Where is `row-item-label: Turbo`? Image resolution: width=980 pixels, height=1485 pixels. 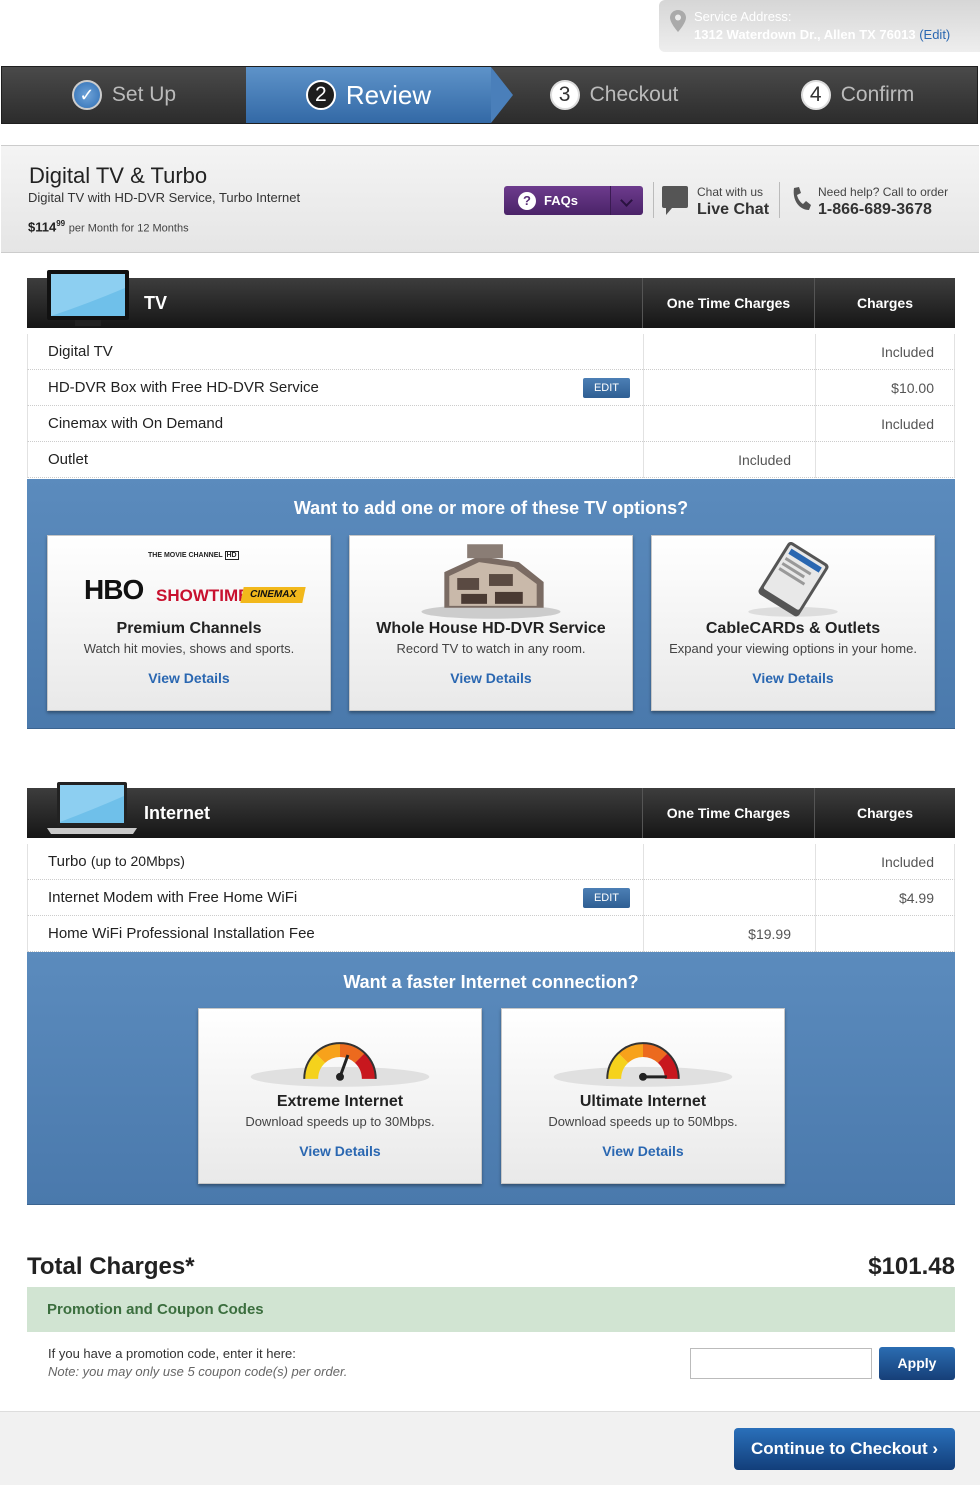
row-item-label: Turbo is located at coordinates (67, 861).